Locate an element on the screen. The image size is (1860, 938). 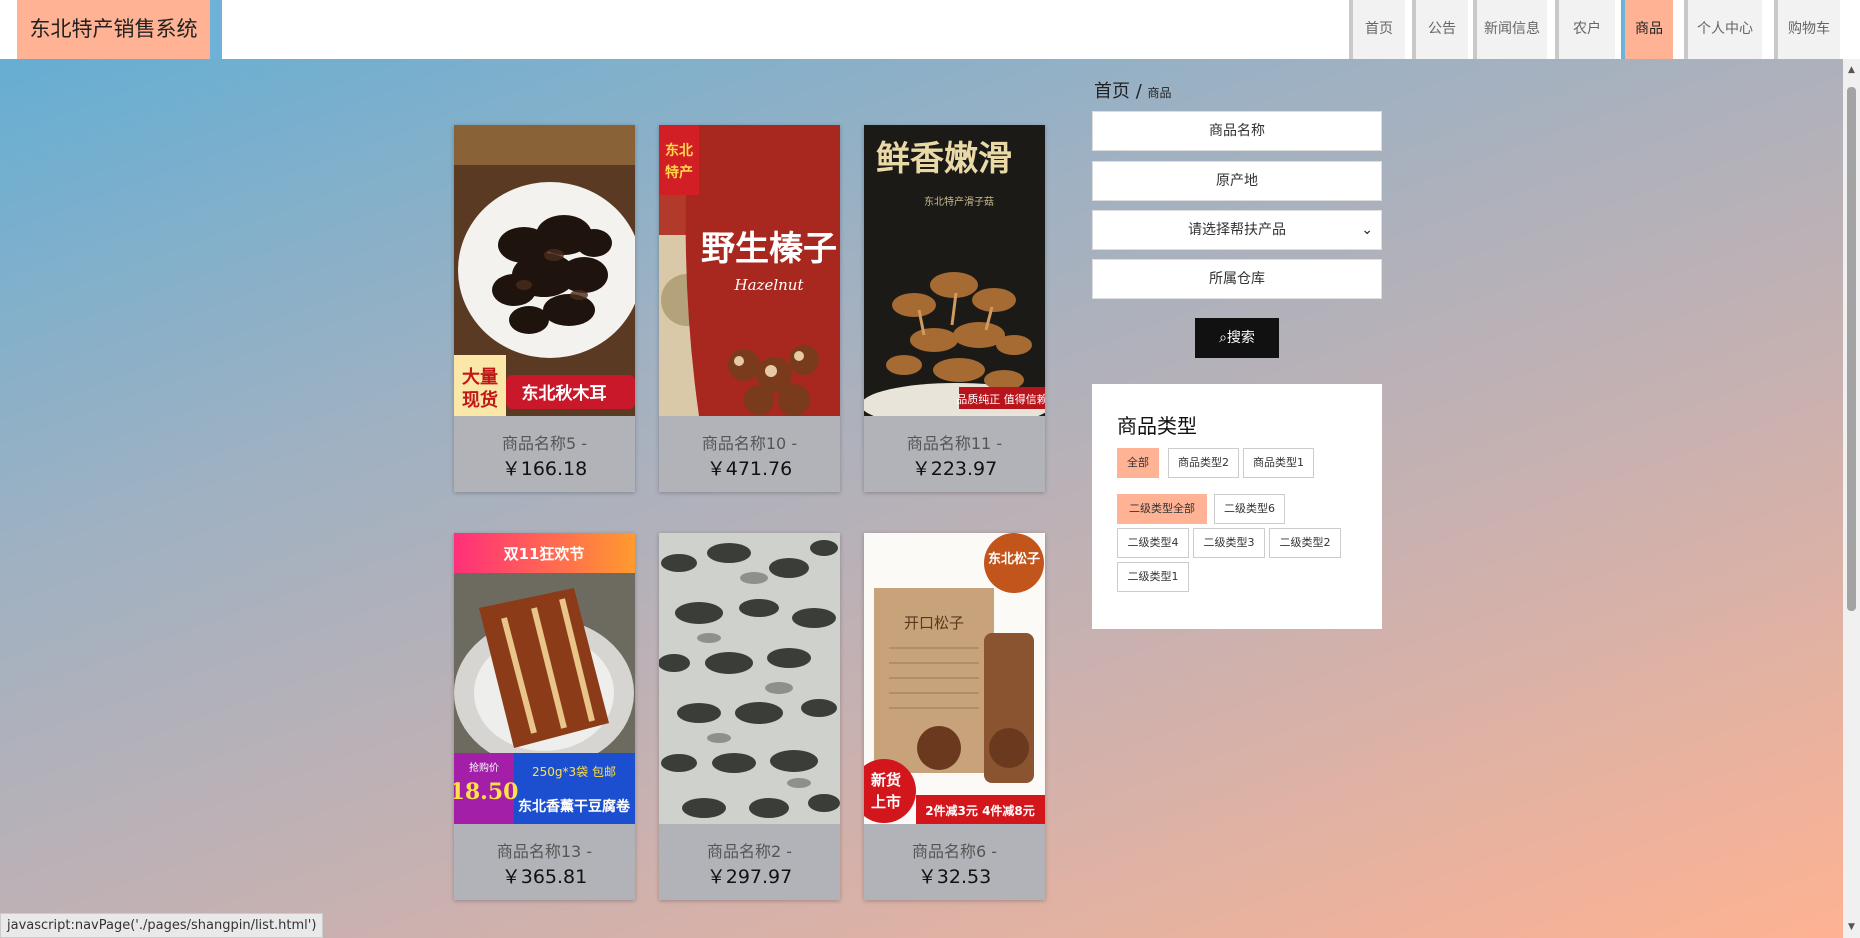
product-card: 东北 特产 野生榛子 Hazelnut 商品名称10 - ￥471.76 is located at coordinates (749, 308).